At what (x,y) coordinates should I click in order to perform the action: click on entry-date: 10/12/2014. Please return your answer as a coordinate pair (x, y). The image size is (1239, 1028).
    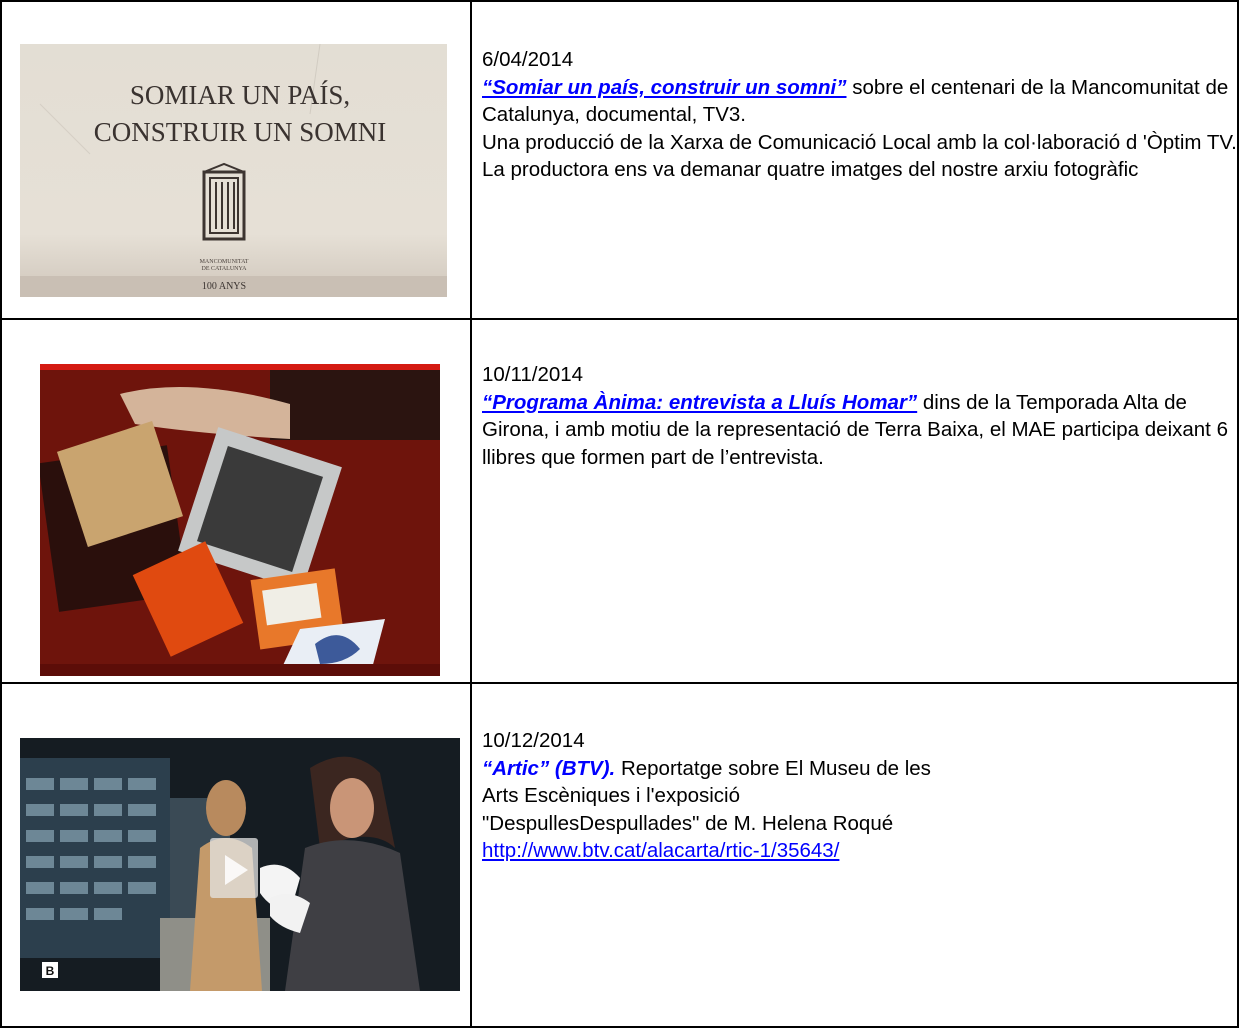
    Looking at the image, I should click on (533, 740).